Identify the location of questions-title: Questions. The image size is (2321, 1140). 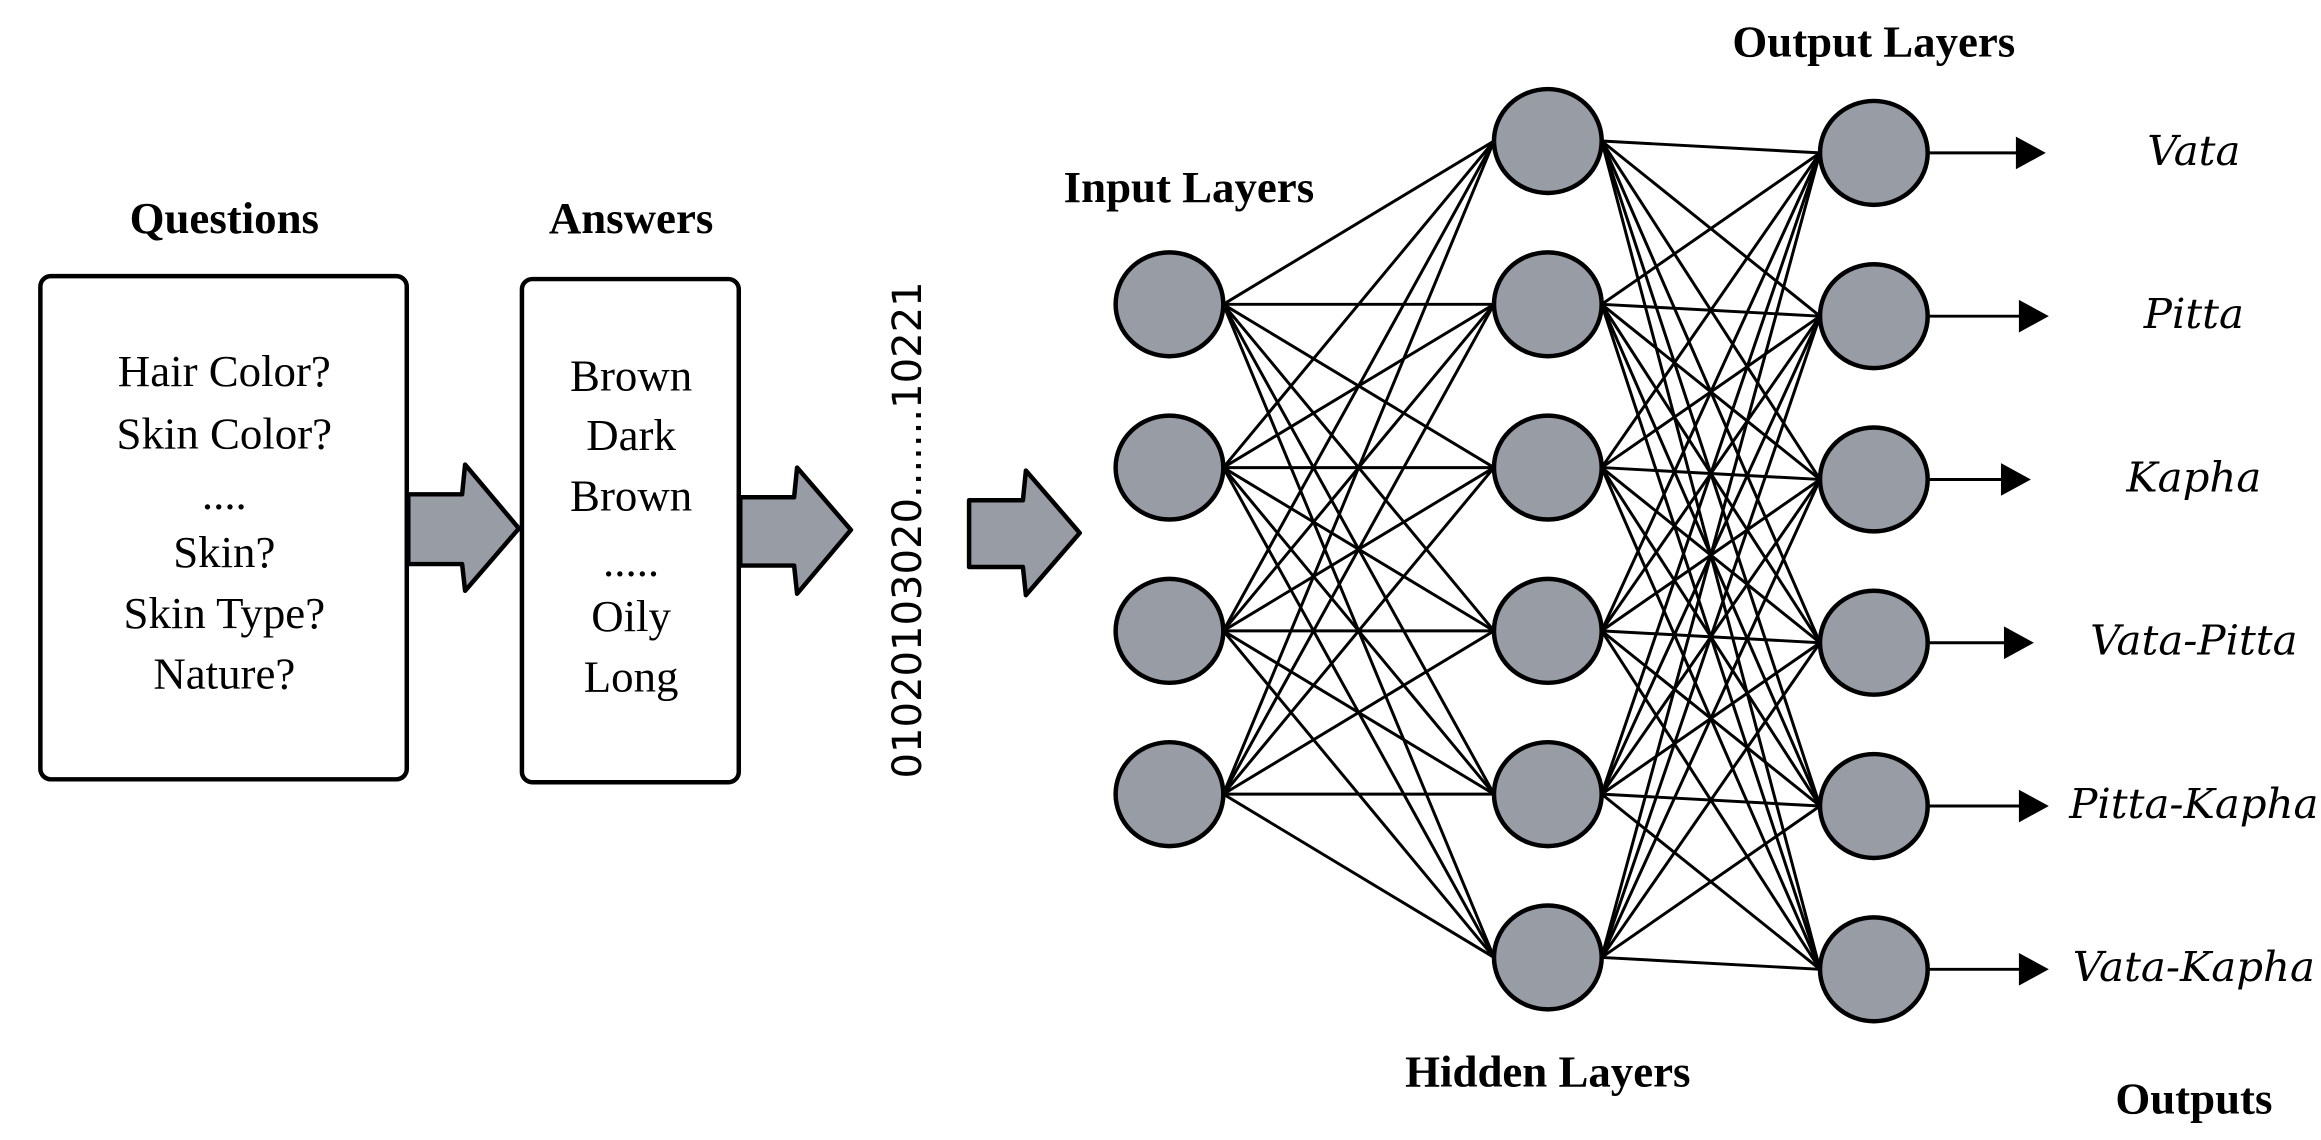
(224, 218).